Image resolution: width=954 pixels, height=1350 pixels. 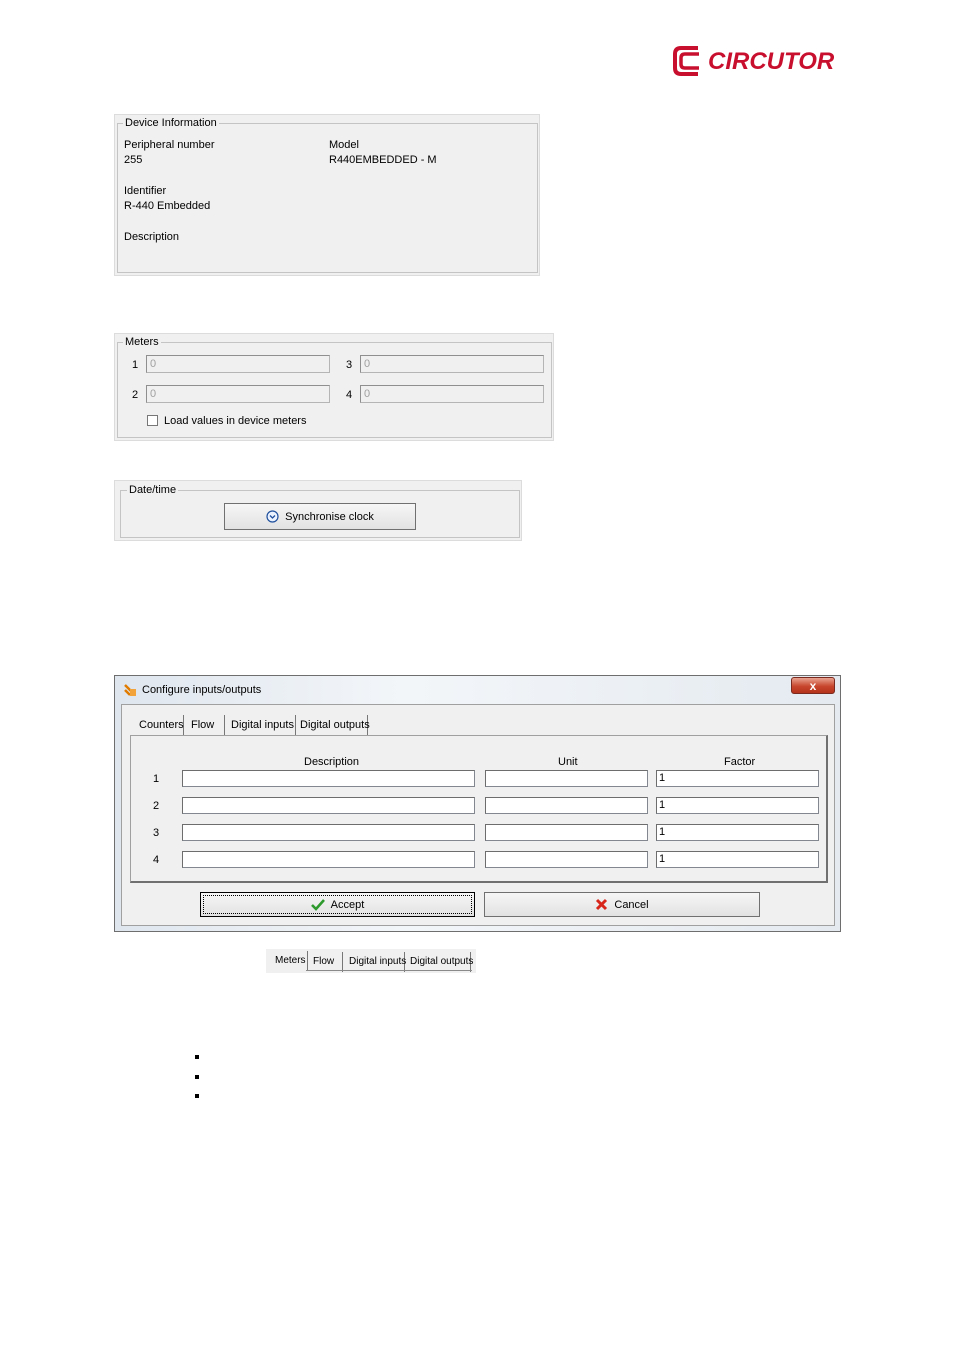 What do you see at coordinates (328, 805) in the screenshot?
I see `row-2-description-input` at bounding box center [328, 805].